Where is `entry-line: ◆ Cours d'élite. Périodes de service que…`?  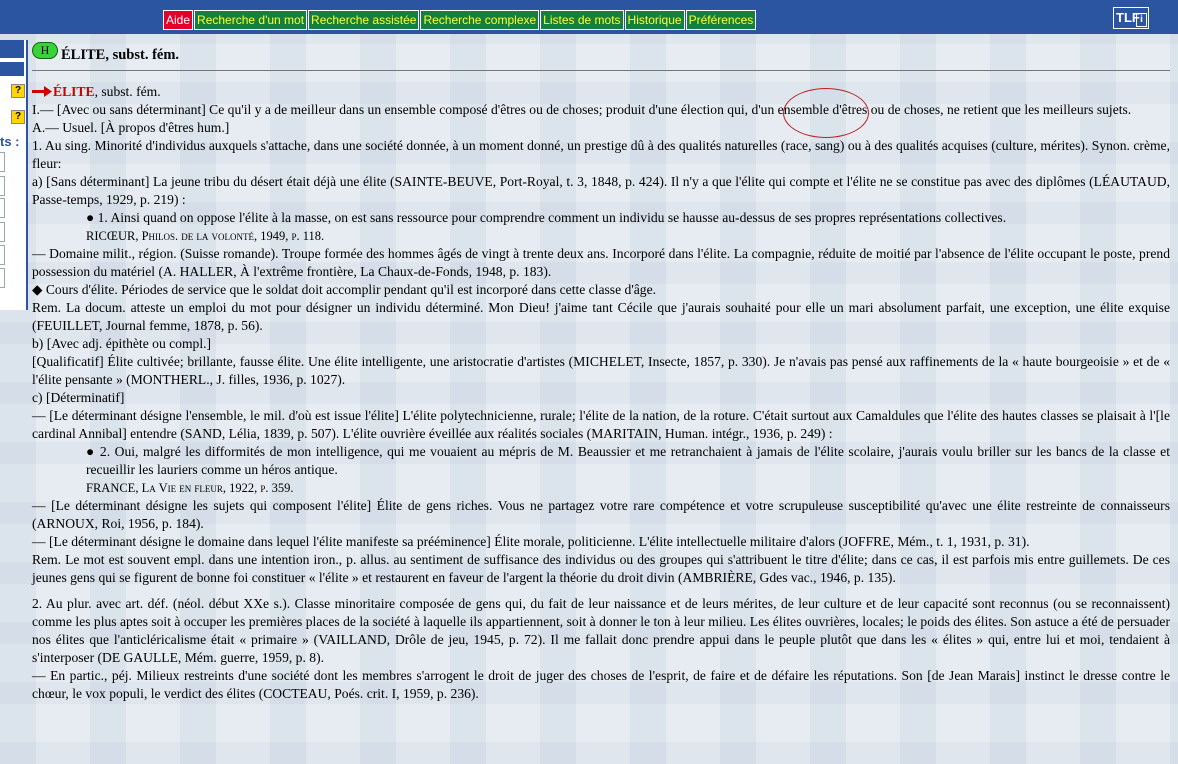
entry-line: ◆ Cours d'élite. Périodes de service que… is located at coordinates (344, 289).